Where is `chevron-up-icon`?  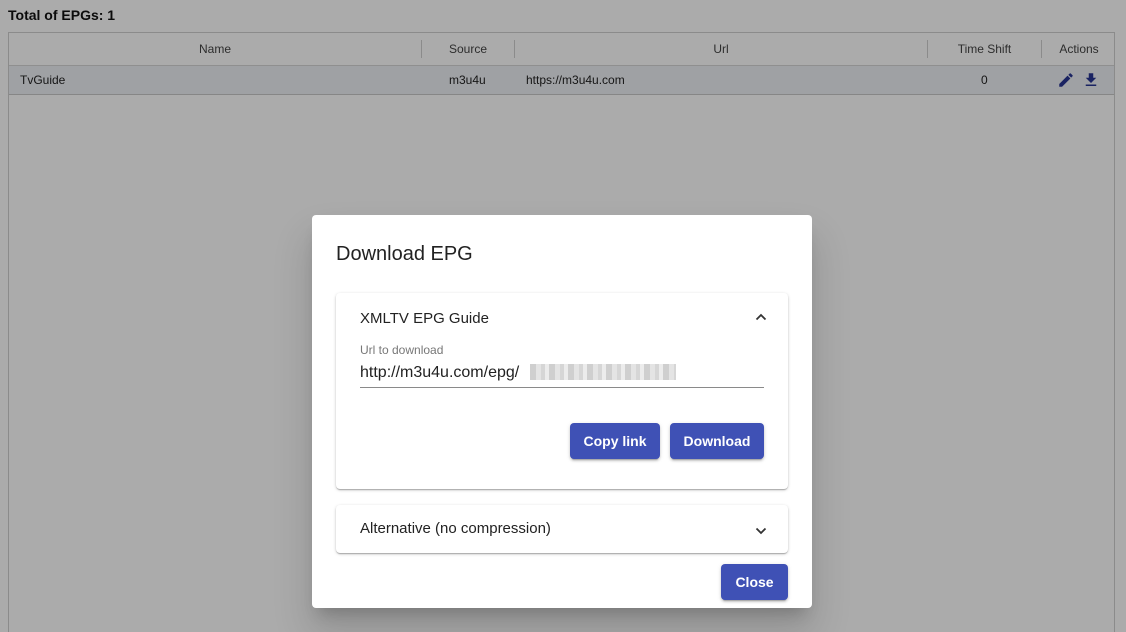 chevron-up-icon is located at coordinates (761, 317).